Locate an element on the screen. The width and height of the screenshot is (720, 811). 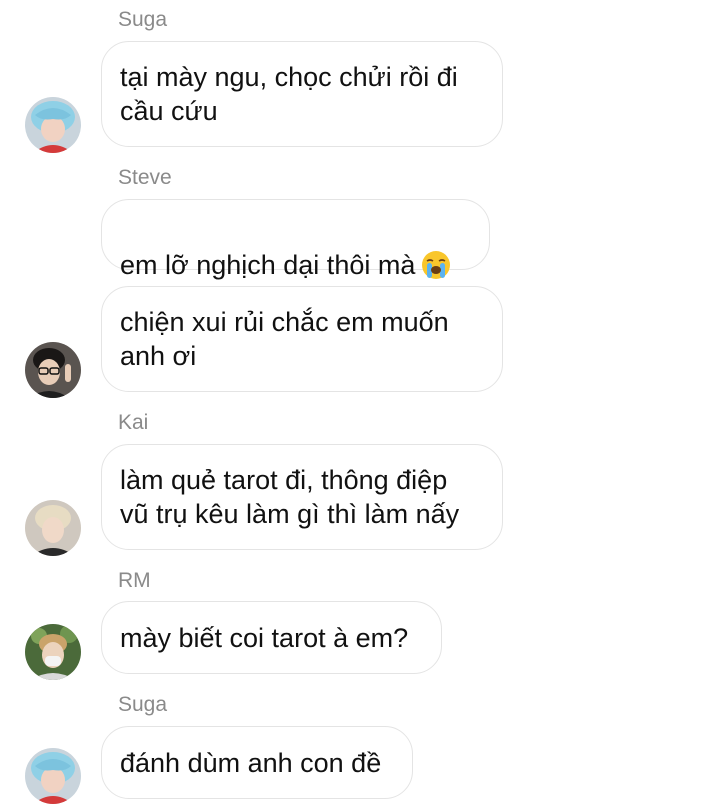
message-bubble: đánh dùm anh con đề is located at coordinates (257, 762).